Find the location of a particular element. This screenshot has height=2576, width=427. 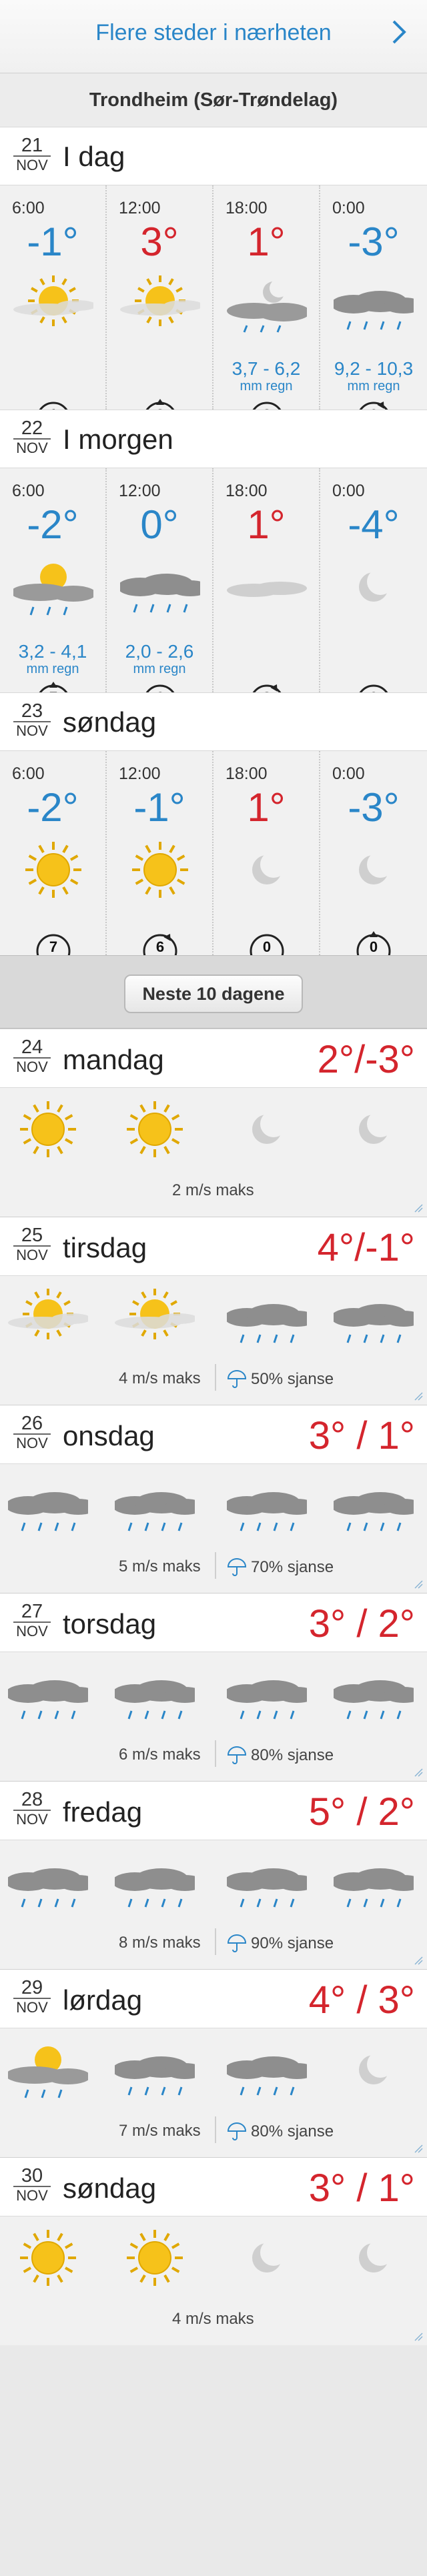

max-wind: 7 m/s maks is located at coordinates (160, 2131).